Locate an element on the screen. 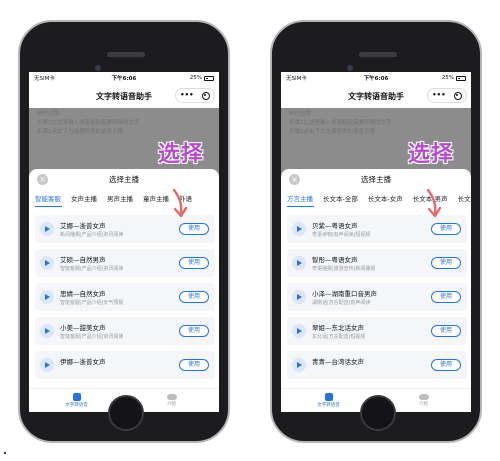 The height and width of the screenshot is (461, 500). voice-tags: 粤语播报|旅游宣传|新闻播报 is located at coordinates (344, 269).